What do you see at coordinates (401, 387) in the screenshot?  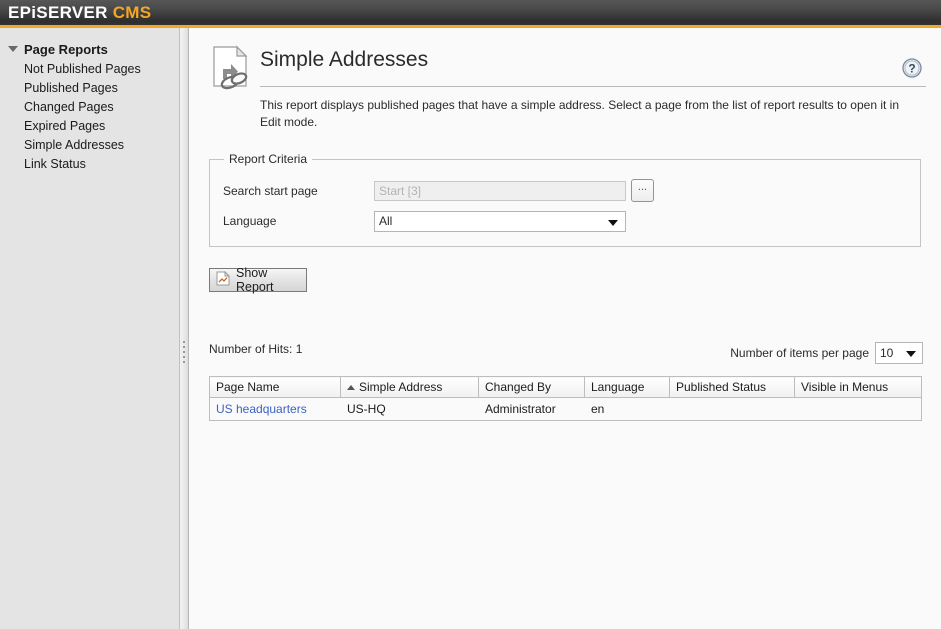 I see `column-header-simple-address-label: Simple Address` at bounding box center [401, 387].